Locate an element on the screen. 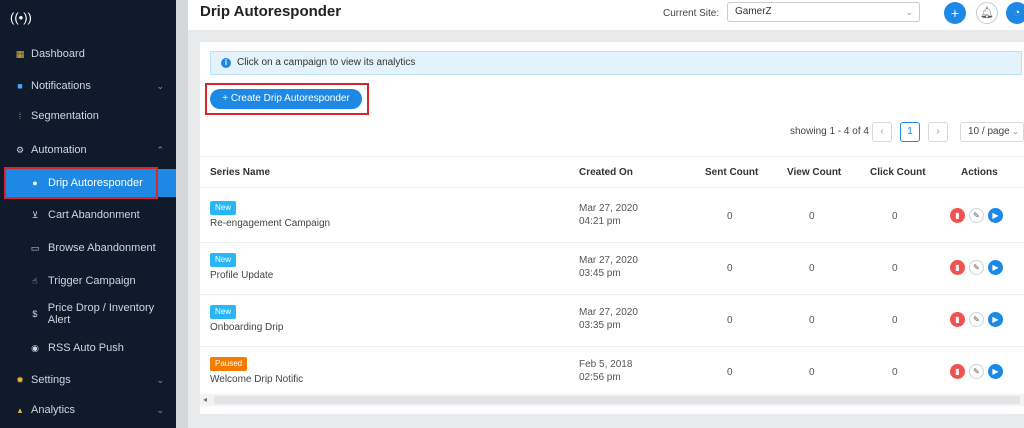  column-series-name: Series Name is located at coordinates (240, 173).